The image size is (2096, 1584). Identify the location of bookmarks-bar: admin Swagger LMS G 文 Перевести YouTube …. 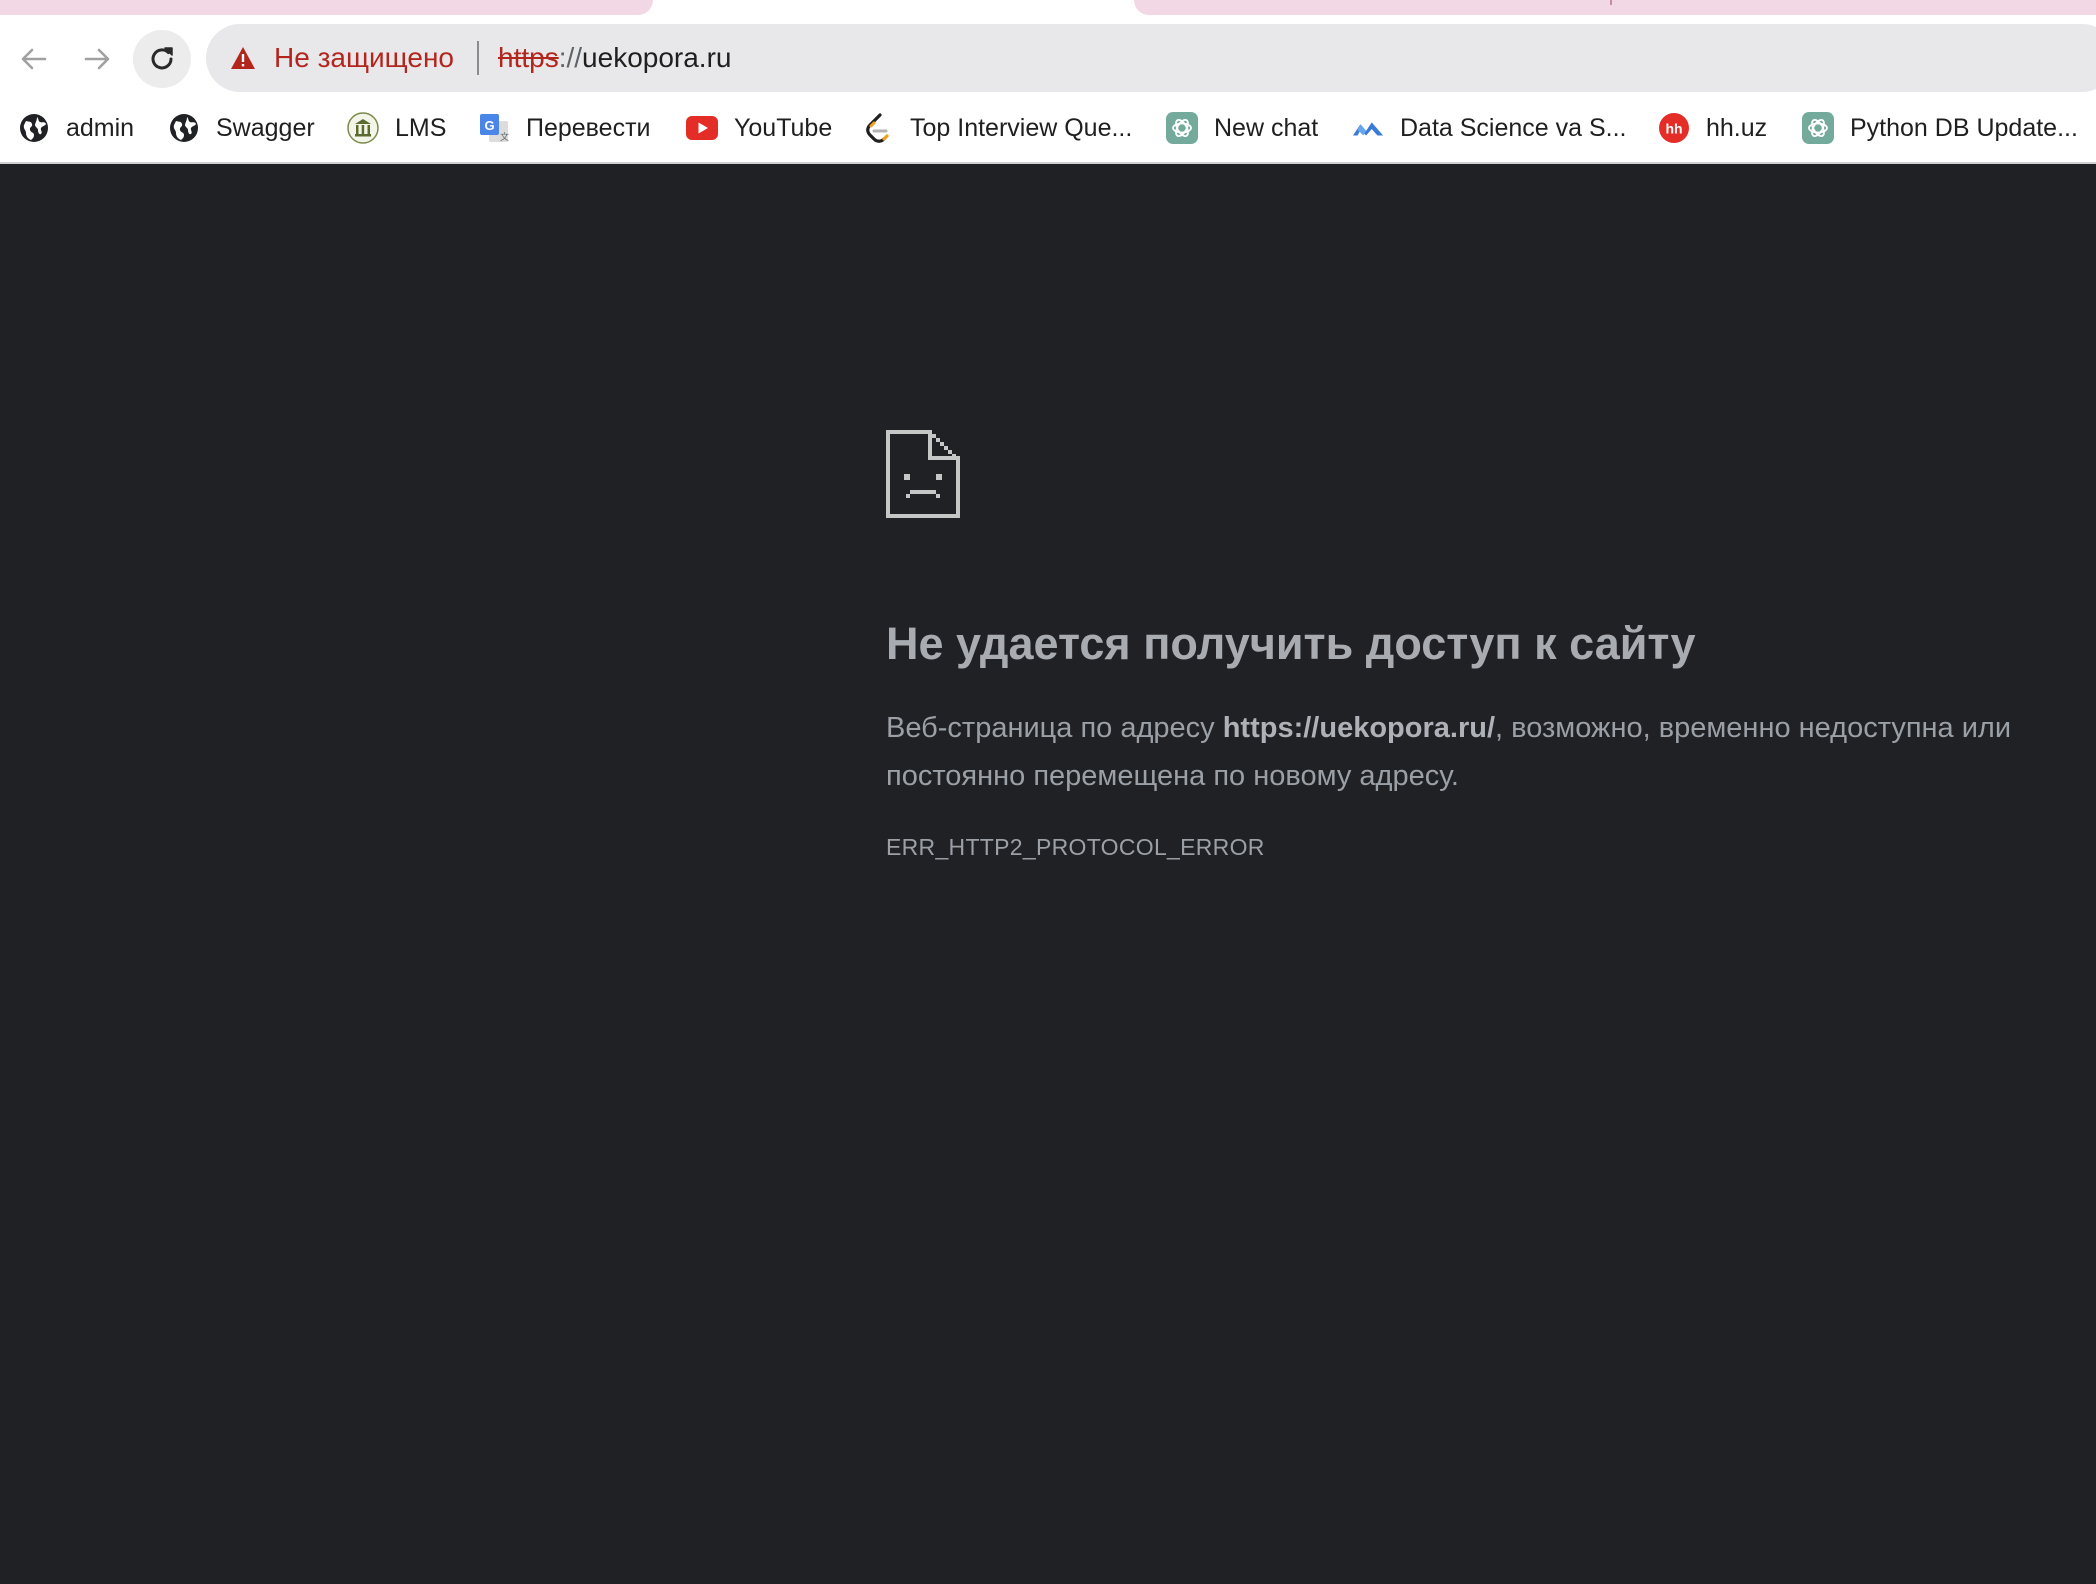
(1048, 129).